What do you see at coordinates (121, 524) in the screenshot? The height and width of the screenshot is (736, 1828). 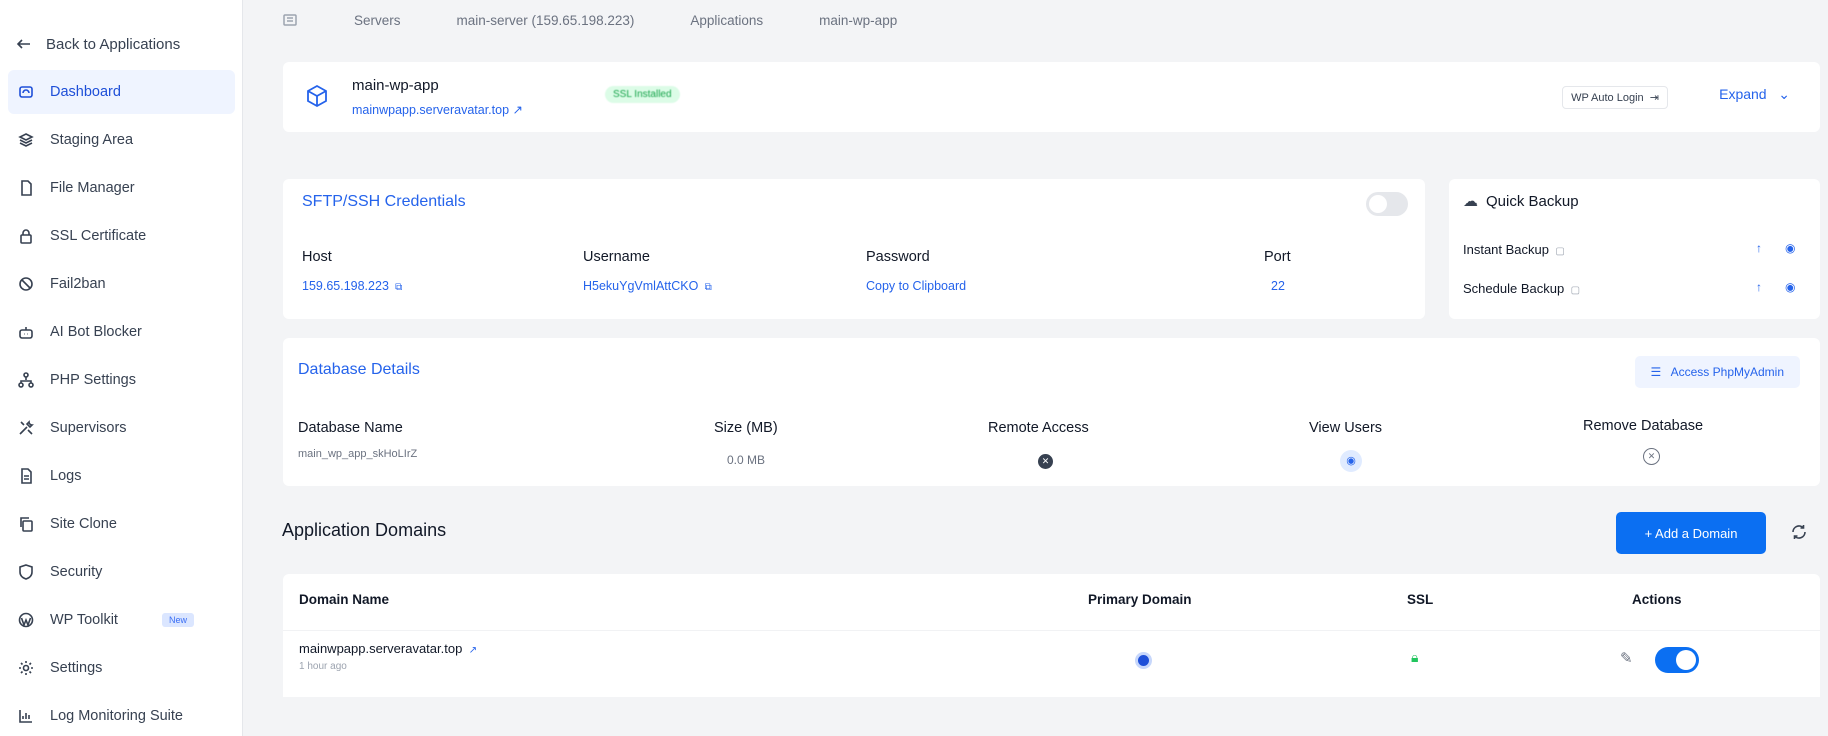 I see `sidebar-item-site-clone: Site Clone` at bounding box center [121, 524].